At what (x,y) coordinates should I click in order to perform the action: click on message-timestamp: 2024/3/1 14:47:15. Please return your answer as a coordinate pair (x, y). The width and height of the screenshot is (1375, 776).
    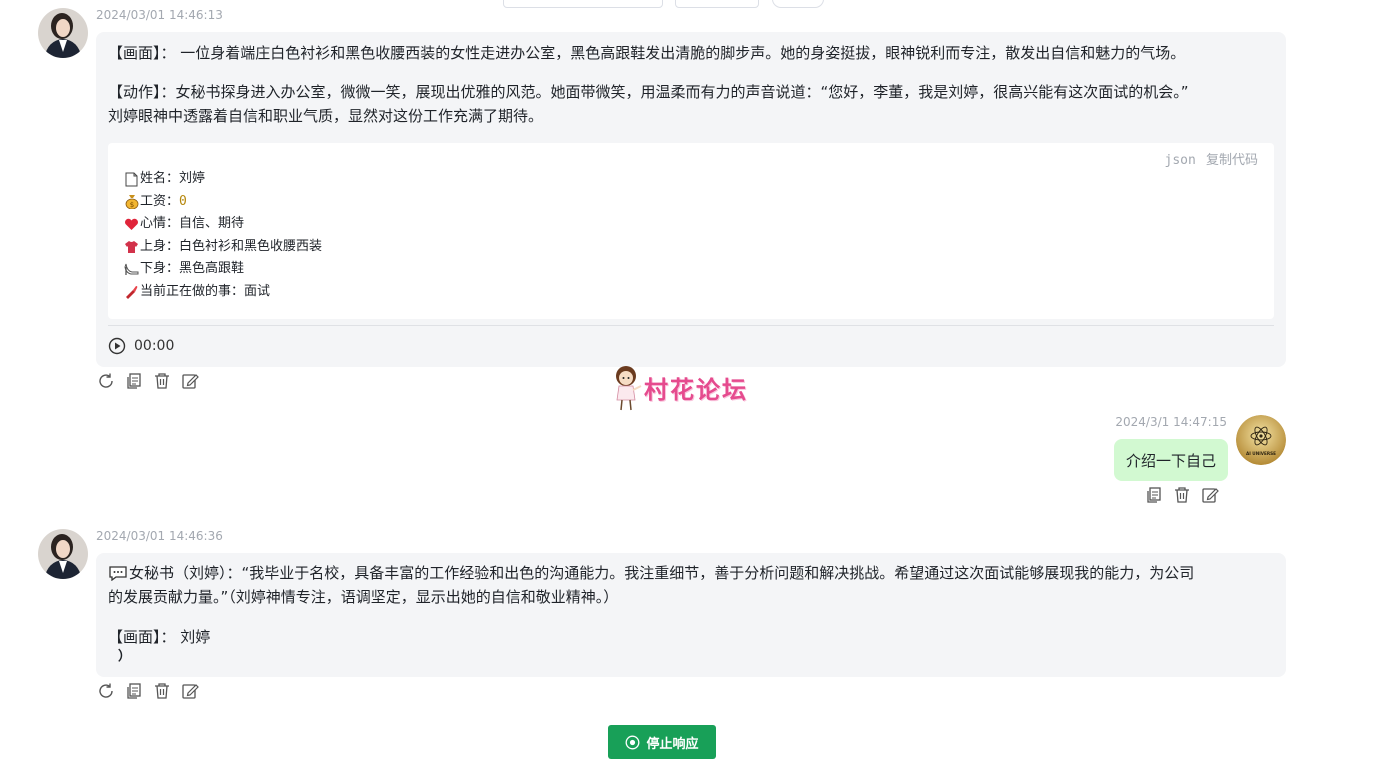
    Looking at the image, I should click on (1171, 422).